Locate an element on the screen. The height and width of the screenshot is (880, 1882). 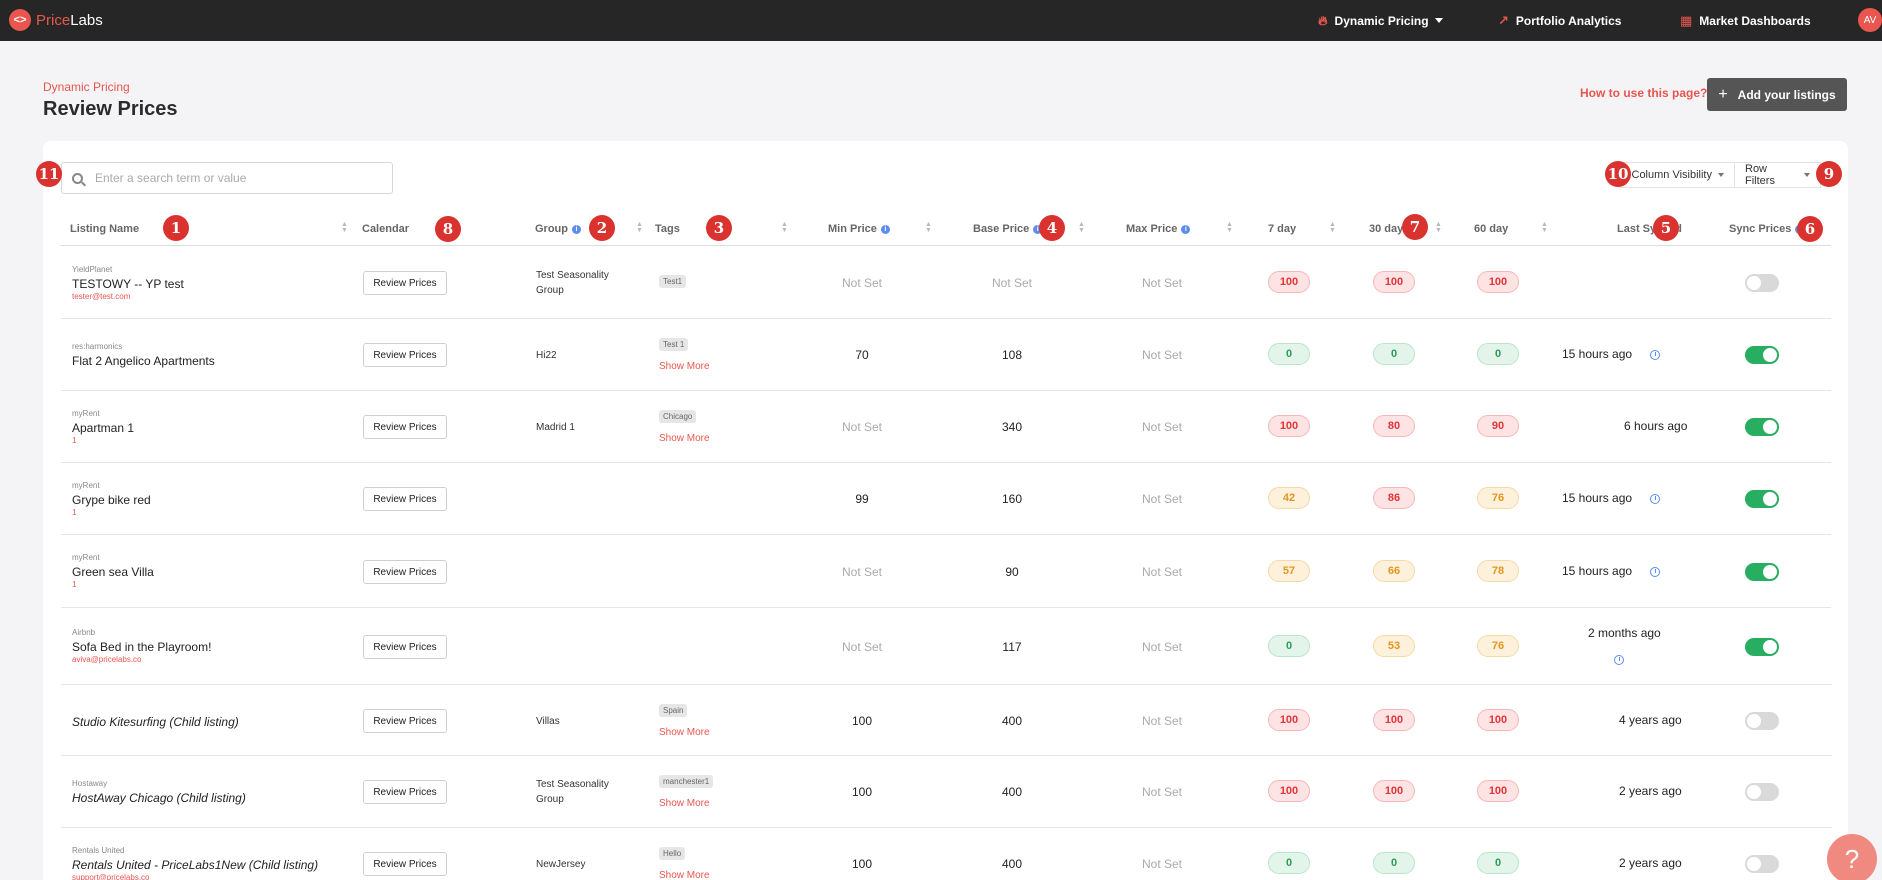
listing-cell: myRent Green sea Villa 1 is located at coordinates (113, 571).